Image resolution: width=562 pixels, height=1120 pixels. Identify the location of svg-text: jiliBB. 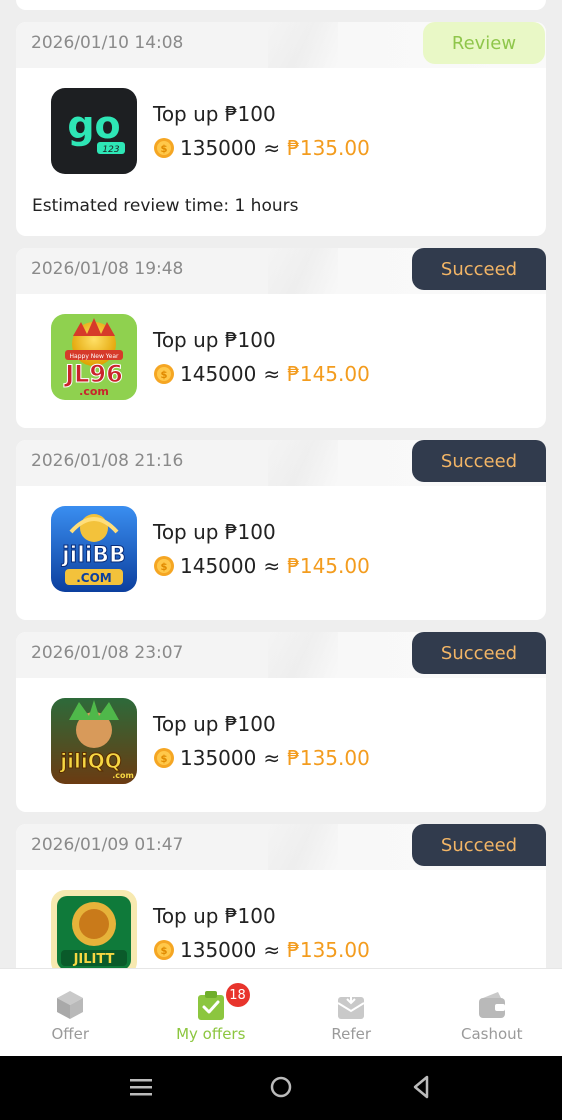
(93, 555).